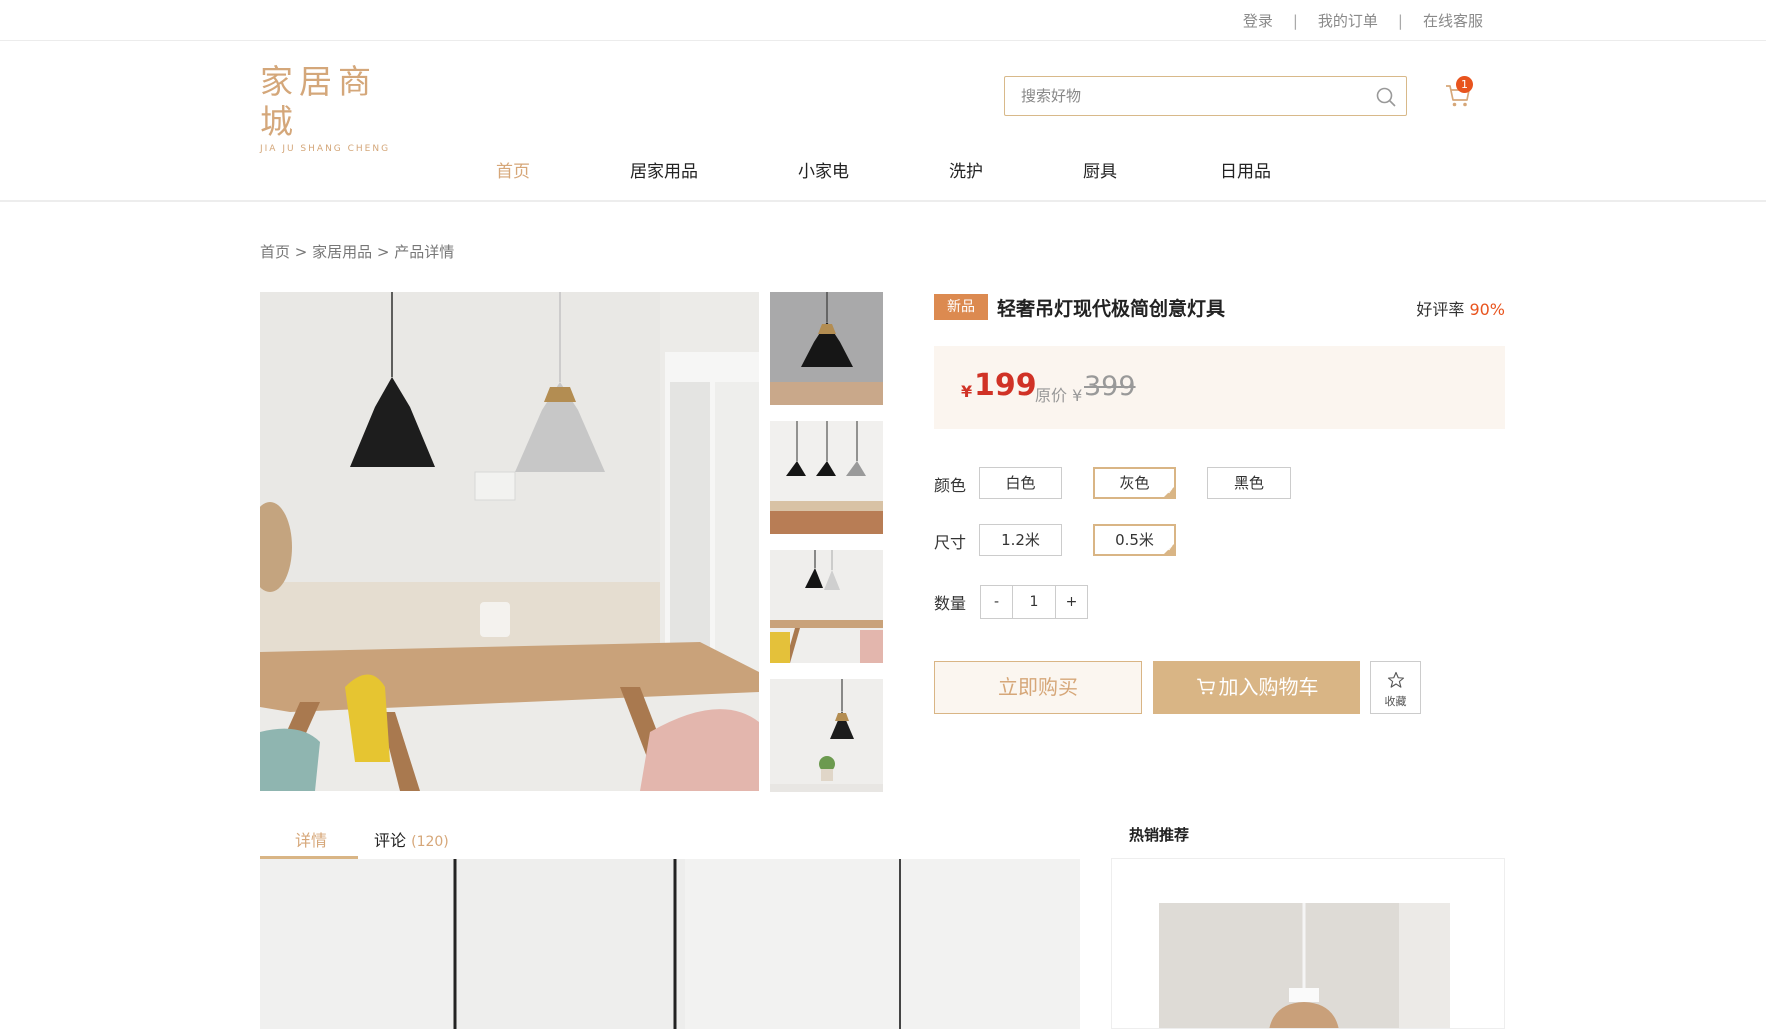 The width and height of the screenshot is (1766, 1029). I want to click on detail-image, so click(670, 944).